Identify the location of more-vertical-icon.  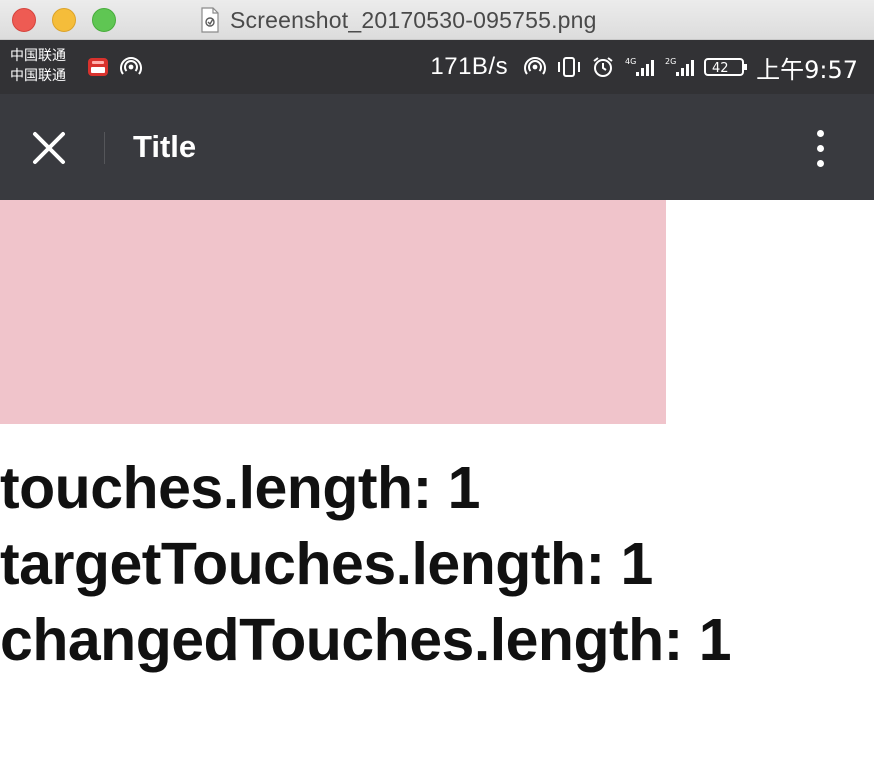
(820, 133).